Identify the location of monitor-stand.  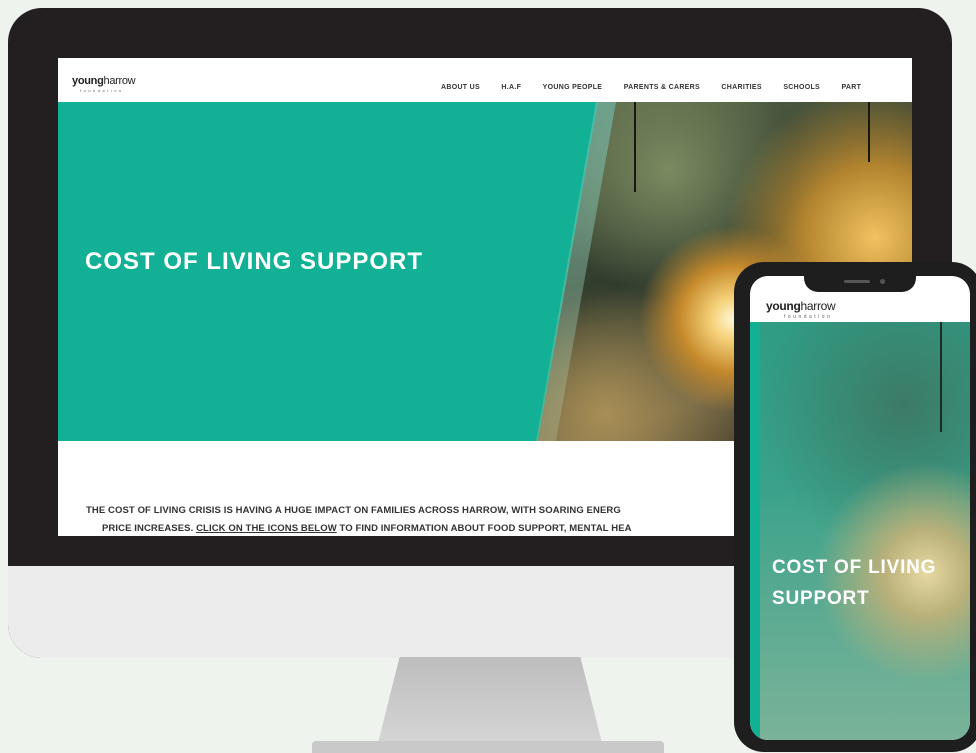
(490, 702).